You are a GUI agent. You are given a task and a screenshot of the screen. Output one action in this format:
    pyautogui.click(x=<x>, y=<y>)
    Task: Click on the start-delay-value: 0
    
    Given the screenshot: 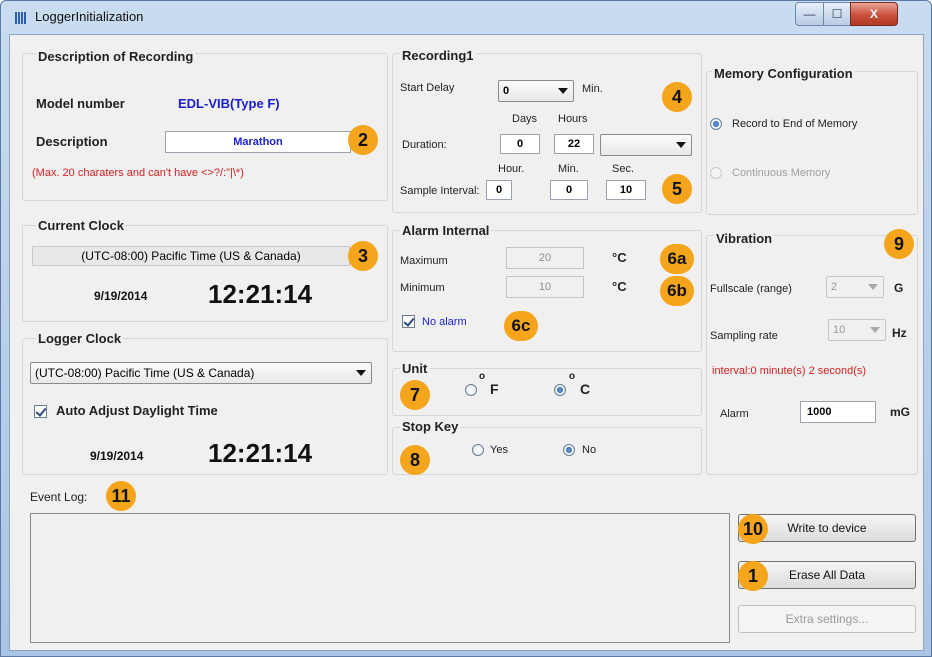 What is the action you would take?
    pyautogui.click(x=506, y=91)
    